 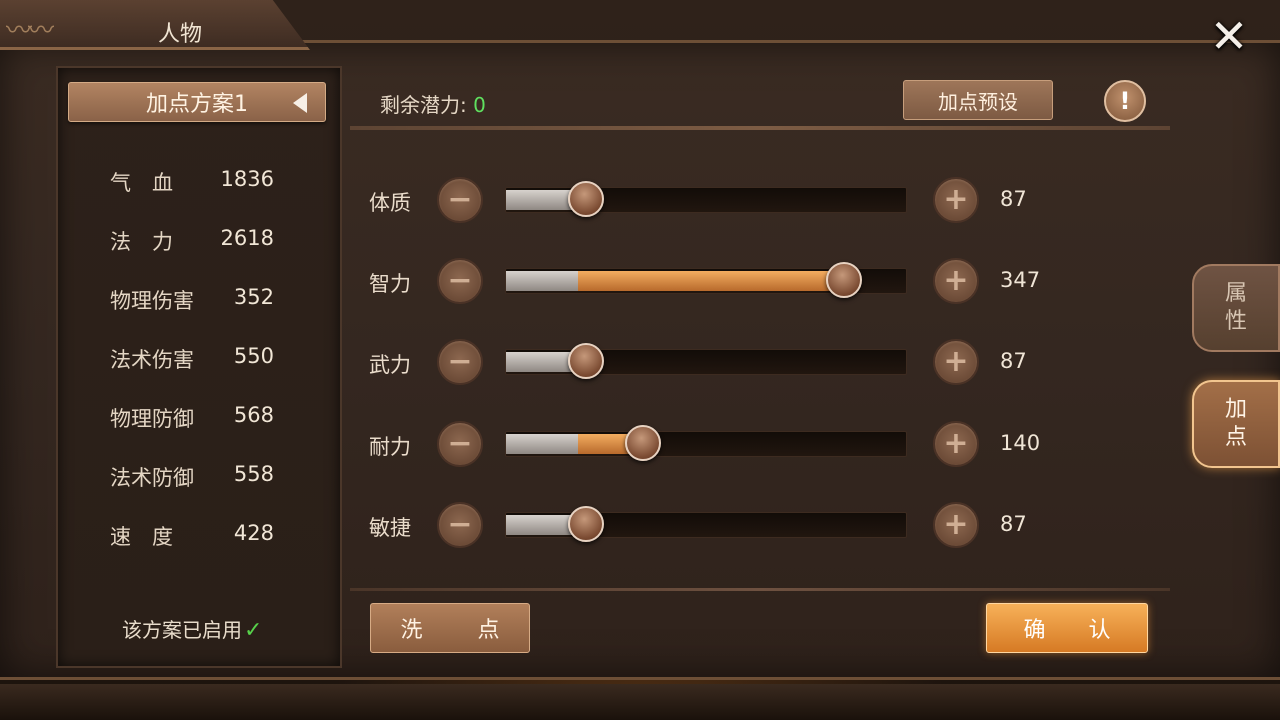 What do you see at coordinates (1236, 424) in the screenshot?
I see `tab-add-points: 加 点` at bounding box center [1236, 424].